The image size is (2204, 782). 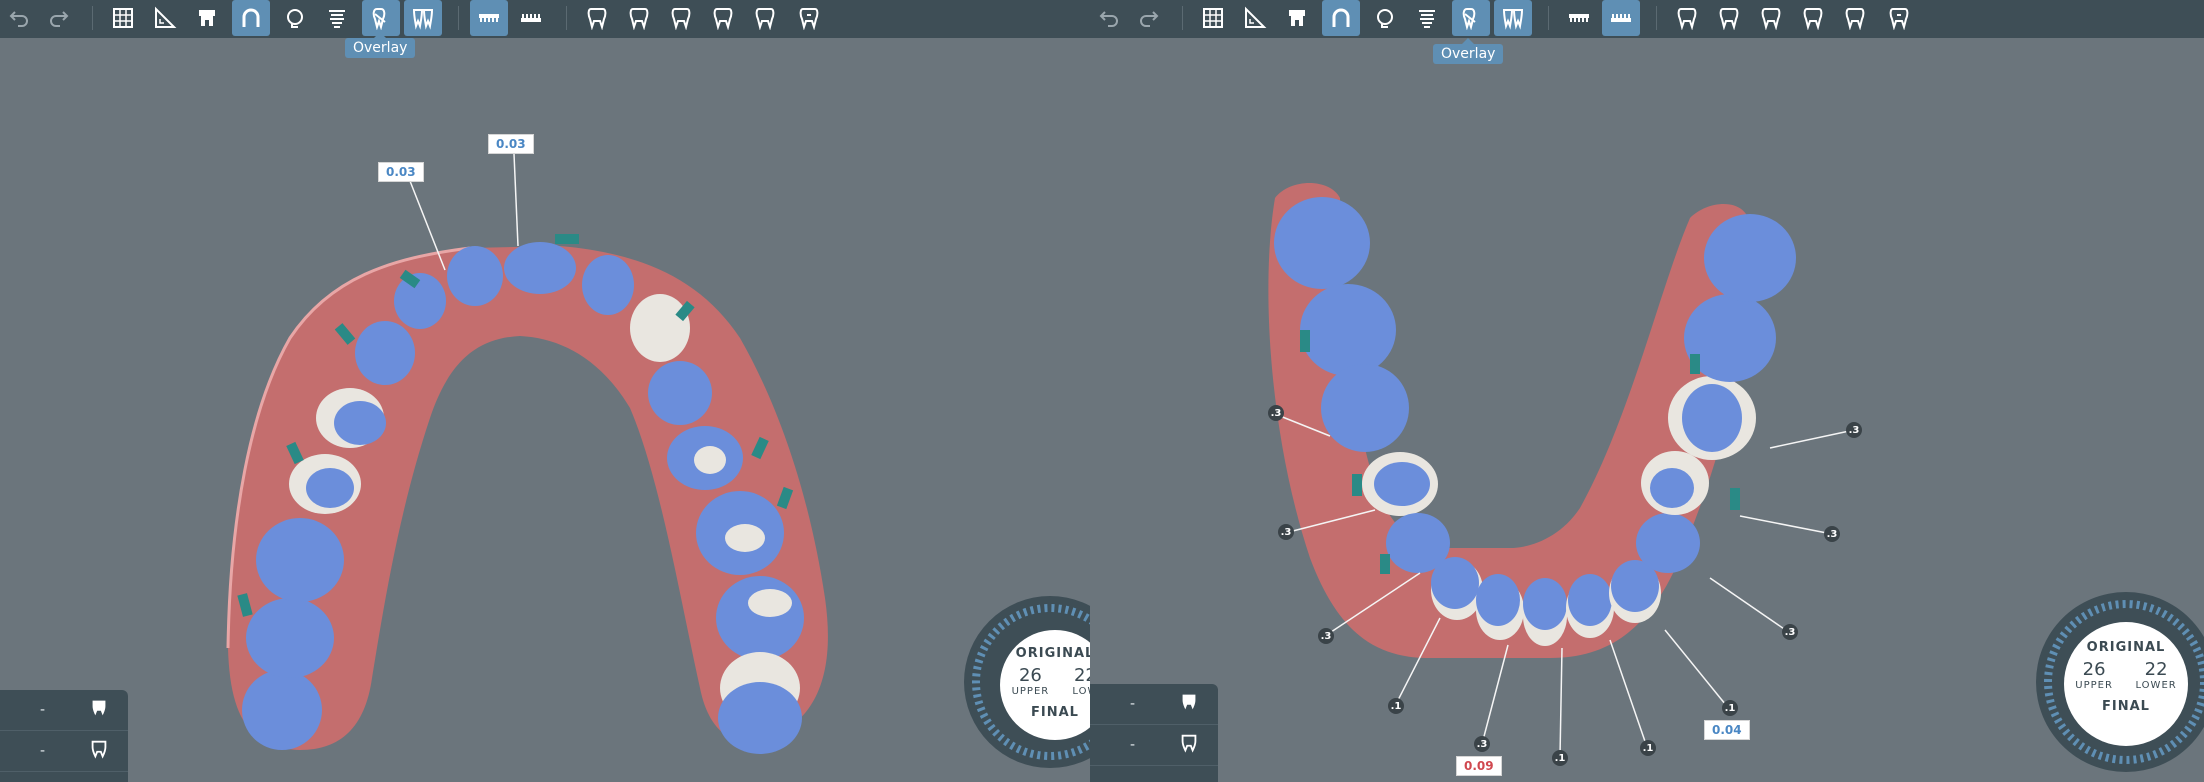 What do you see at coordinates (1081, 675) in the screenshot?
I see `lower-count: 22` at bounding box center [1081, 675].